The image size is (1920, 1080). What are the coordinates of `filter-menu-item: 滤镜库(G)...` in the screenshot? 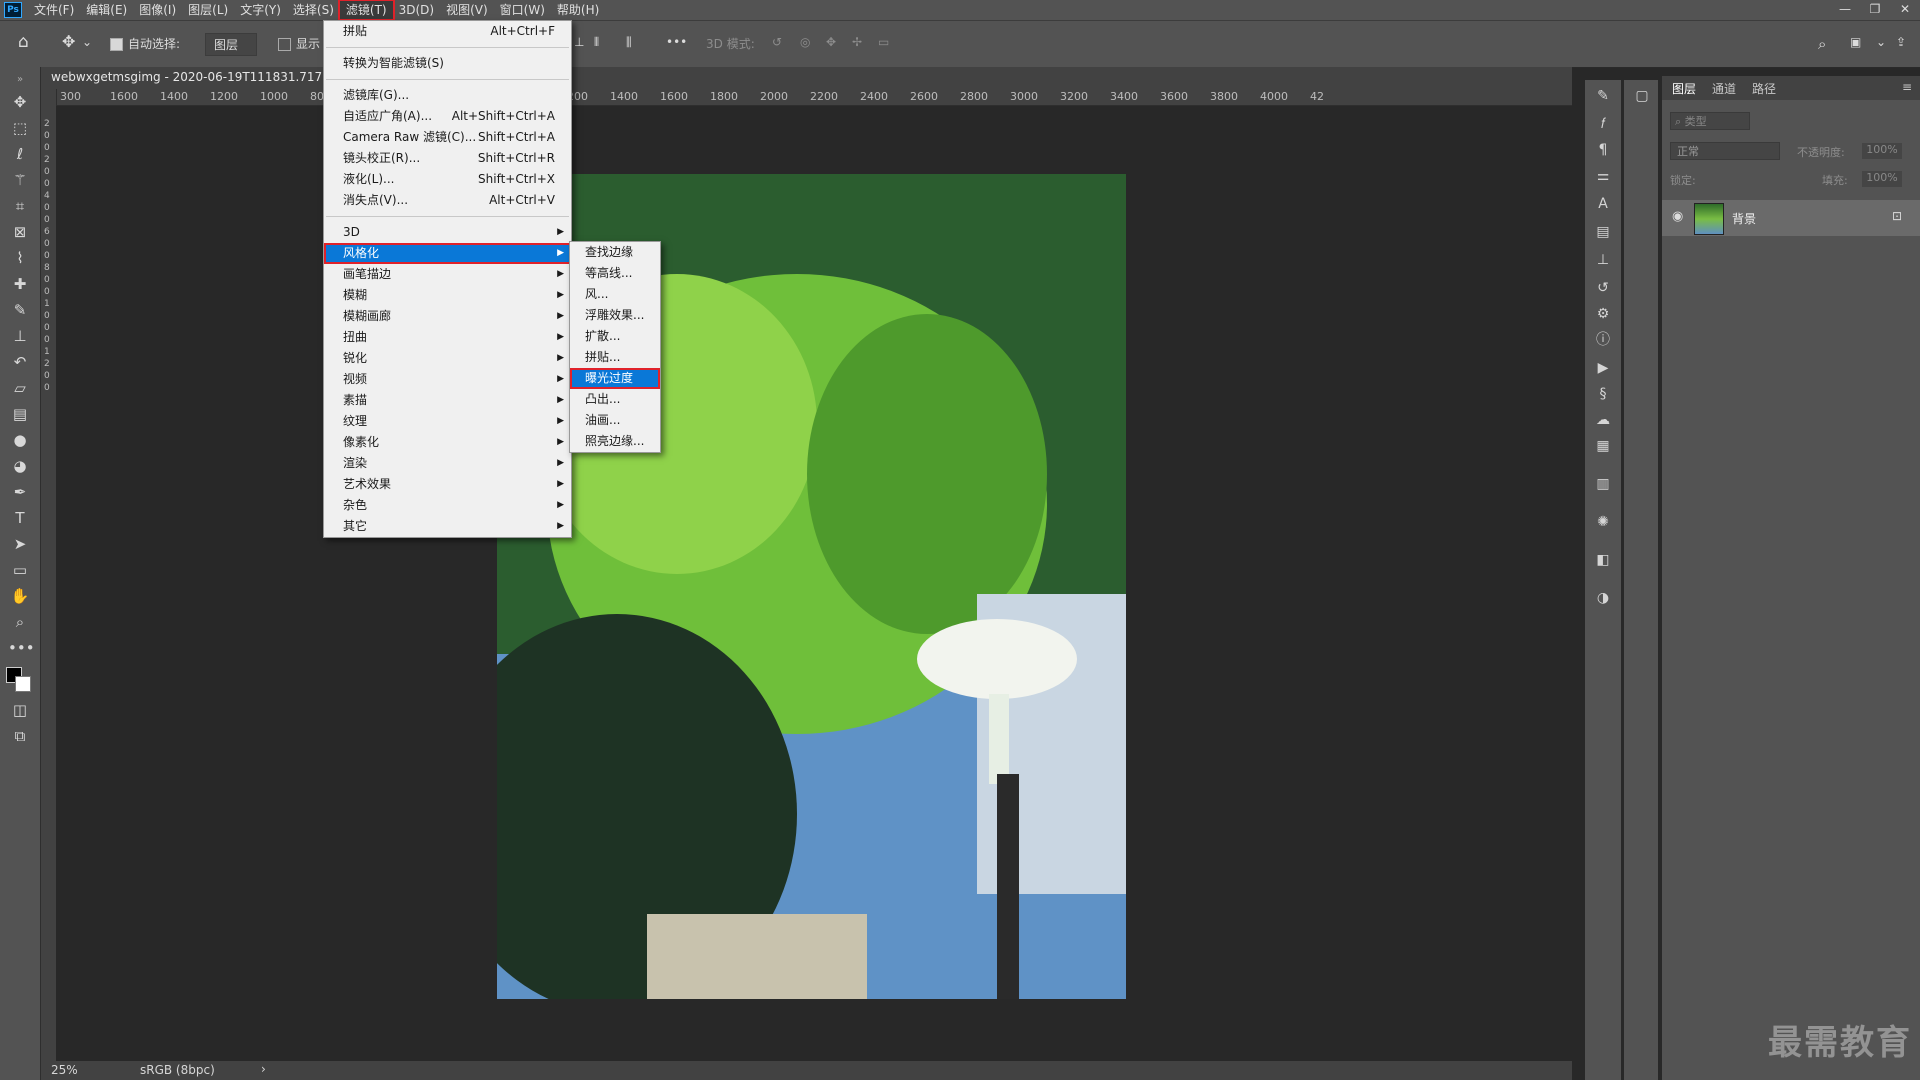 It's located at (447, 95).